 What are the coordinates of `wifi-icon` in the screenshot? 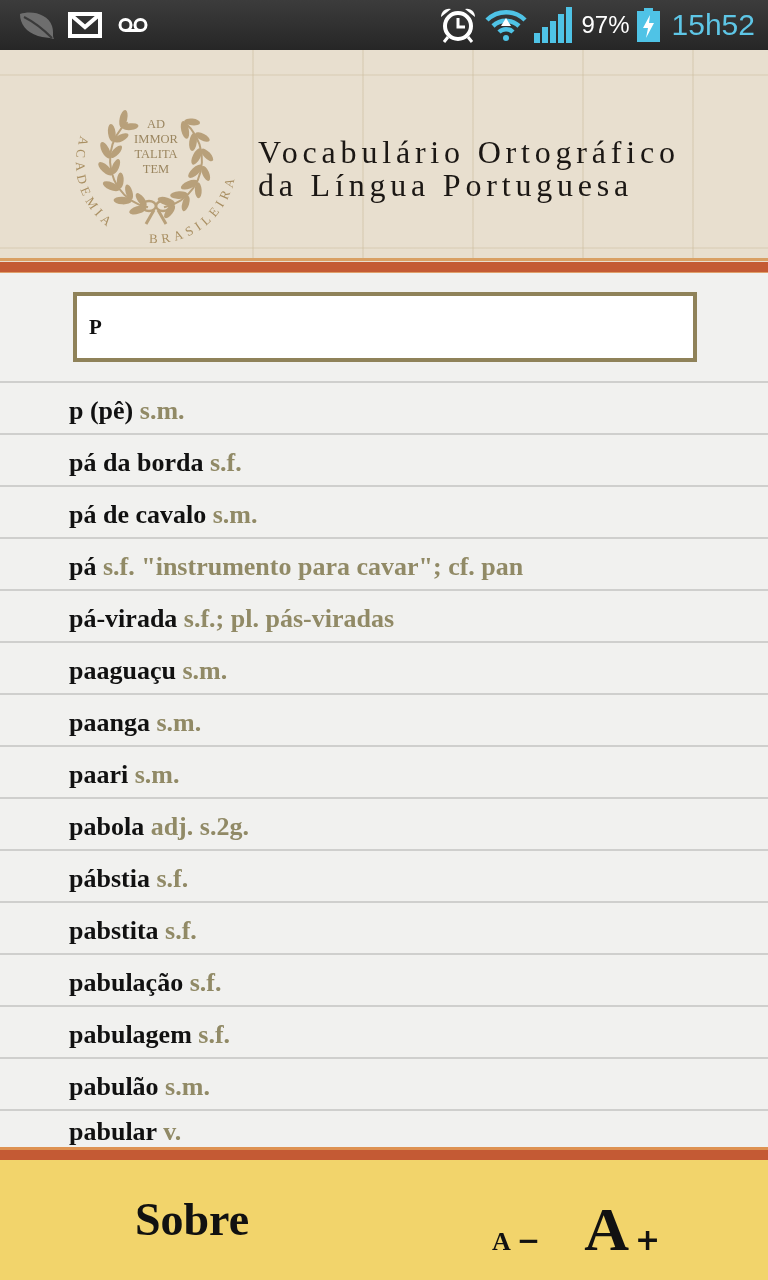 It's located at (505, 25).